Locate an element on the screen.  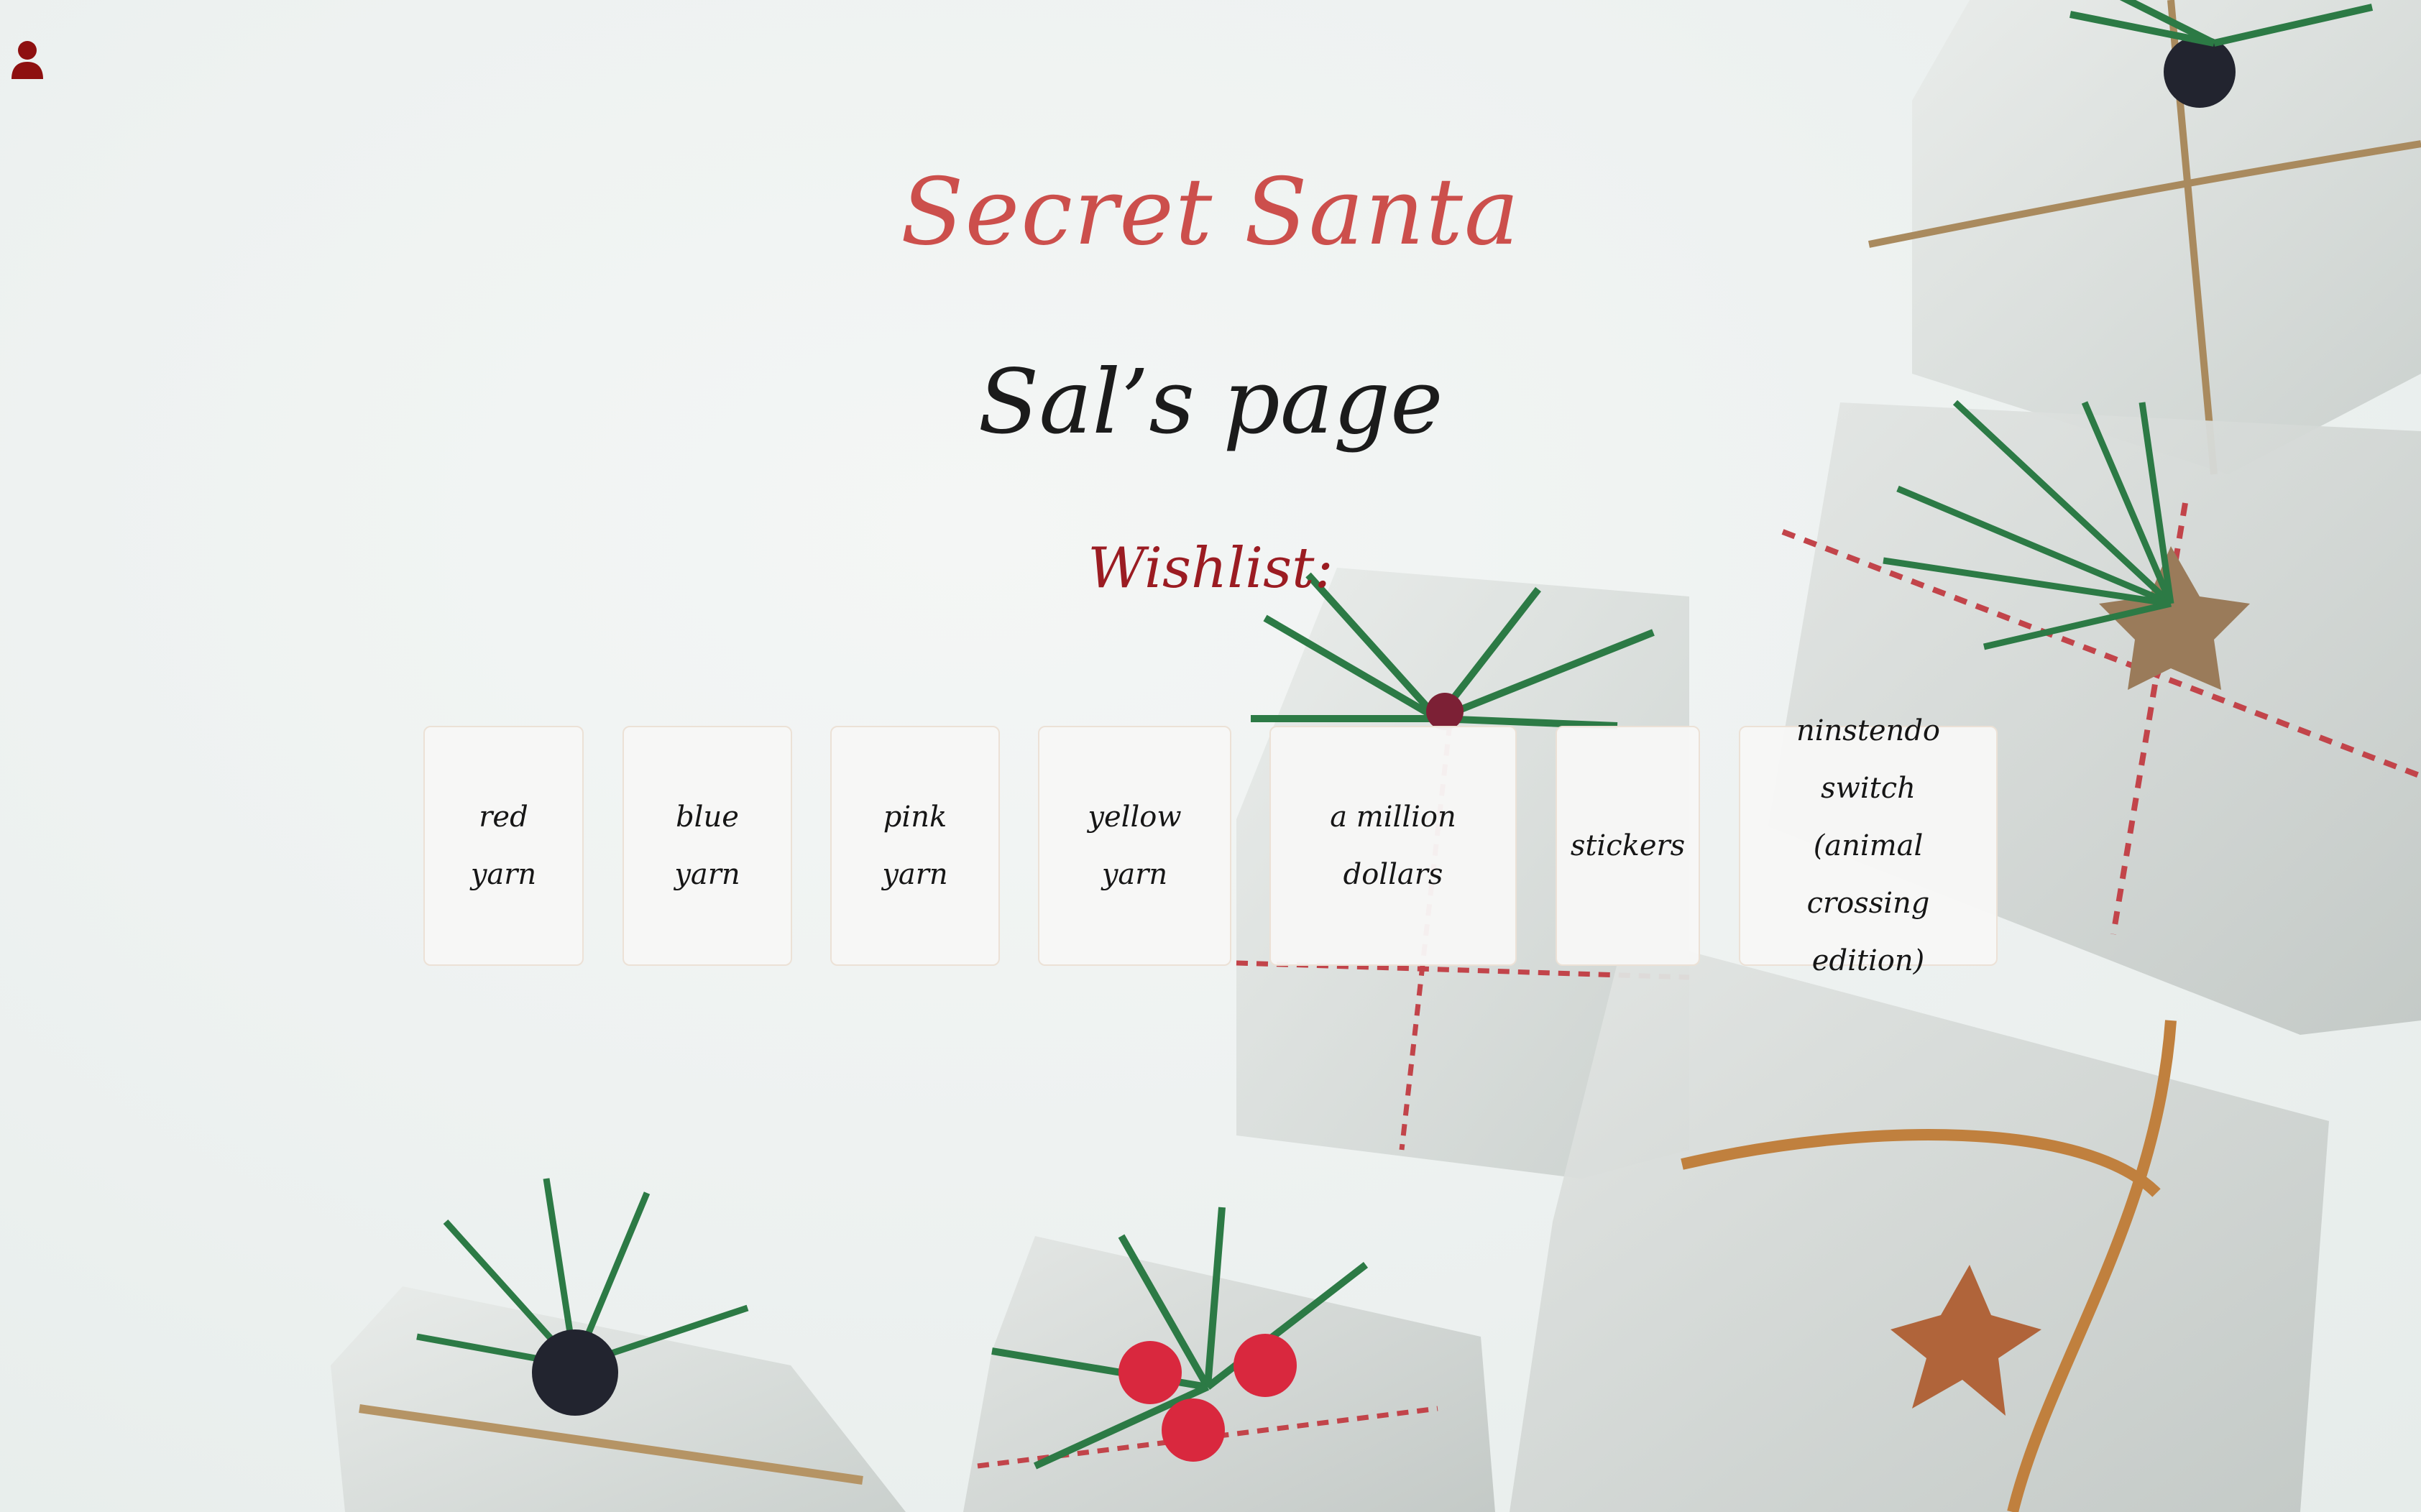
wishlist-card: pink yarn is located at coordinates (915, 846).